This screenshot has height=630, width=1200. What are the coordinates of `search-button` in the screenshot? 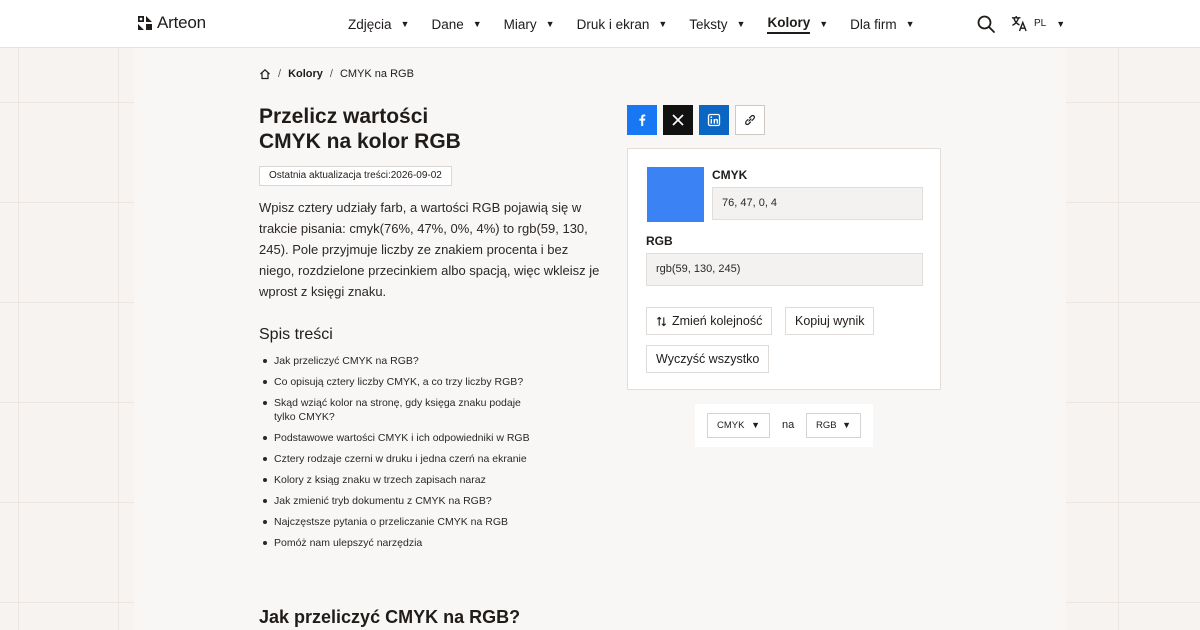 It's located at (986, 24).